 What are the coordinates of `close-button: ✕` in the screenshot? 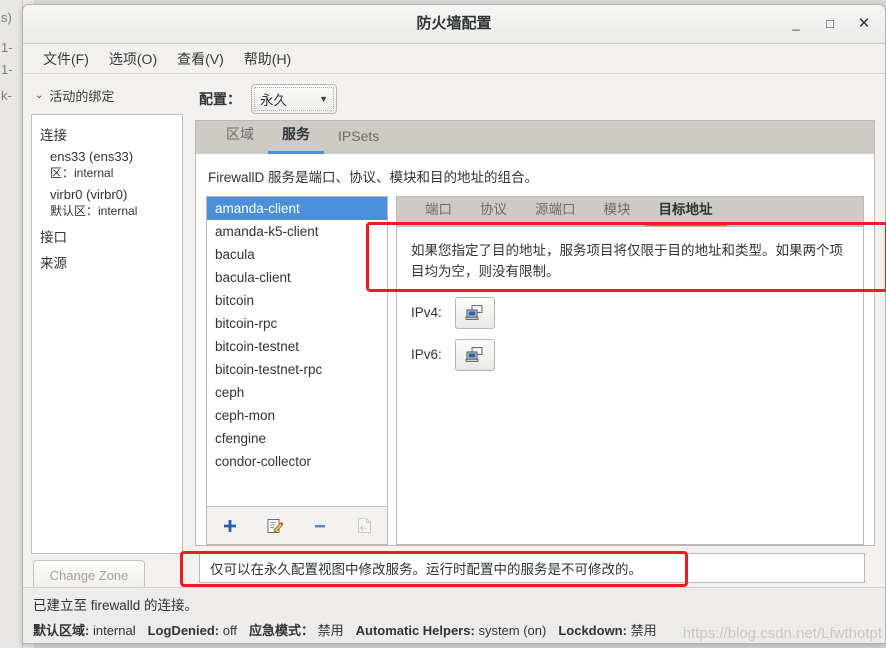 It's located at (864, 24).